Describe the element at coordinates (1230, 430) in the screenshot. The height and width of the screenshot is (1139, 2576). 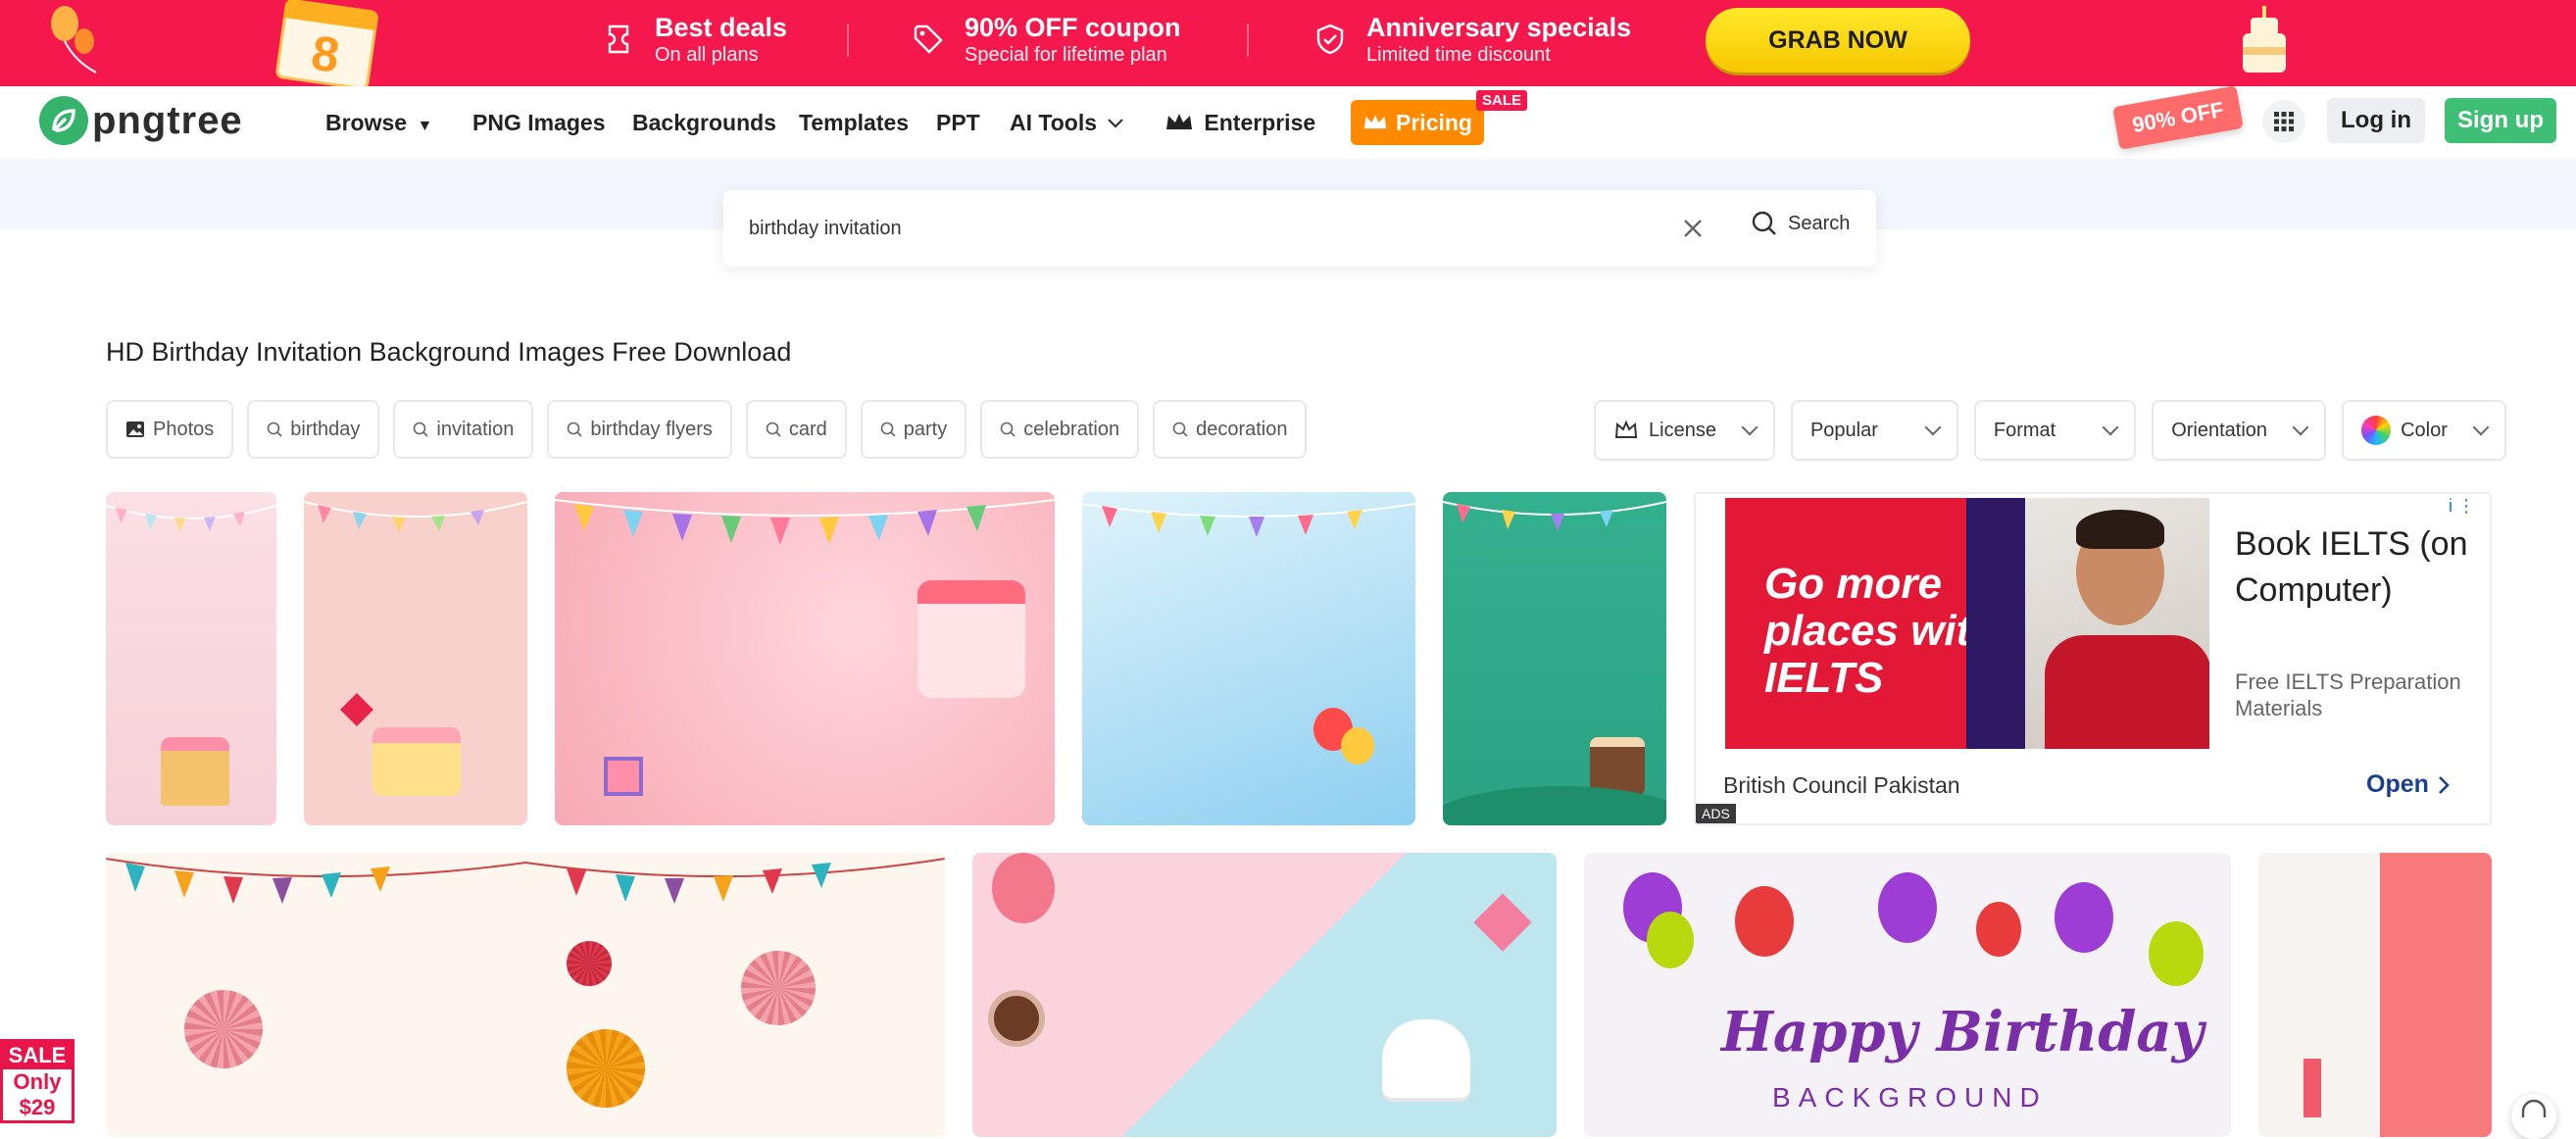
I see `chip-decoration: decoration` at that location.